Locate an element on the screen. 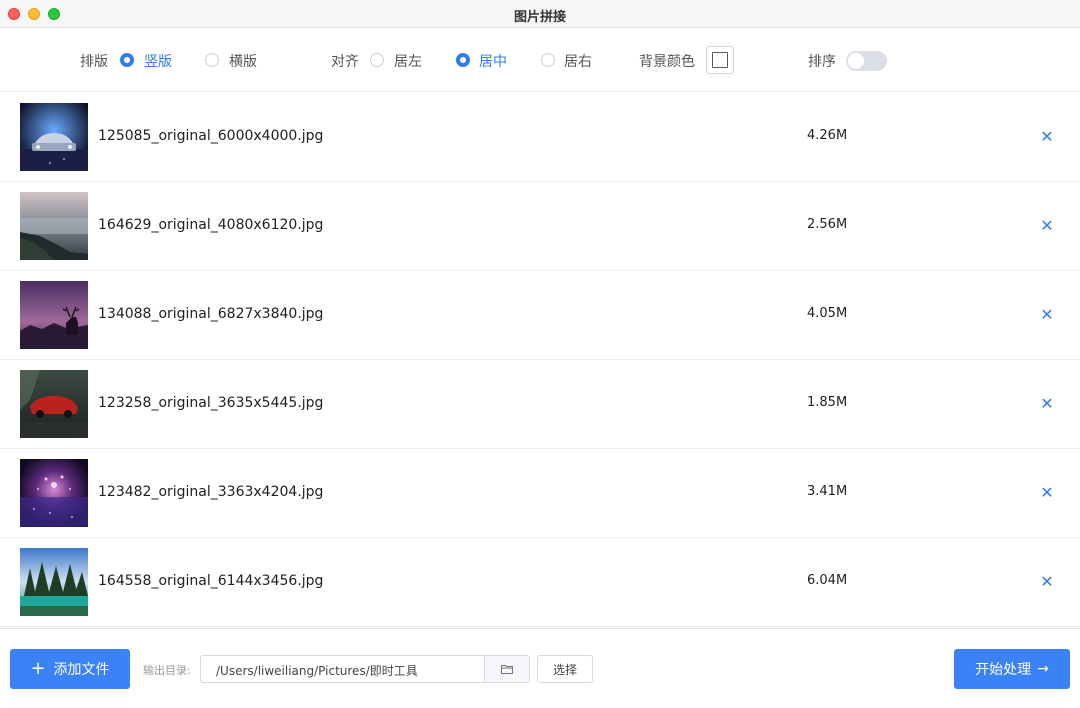 This screenshot has width=1080, height=708. align-center-label: 居中 is located at coordinates (493, 61).